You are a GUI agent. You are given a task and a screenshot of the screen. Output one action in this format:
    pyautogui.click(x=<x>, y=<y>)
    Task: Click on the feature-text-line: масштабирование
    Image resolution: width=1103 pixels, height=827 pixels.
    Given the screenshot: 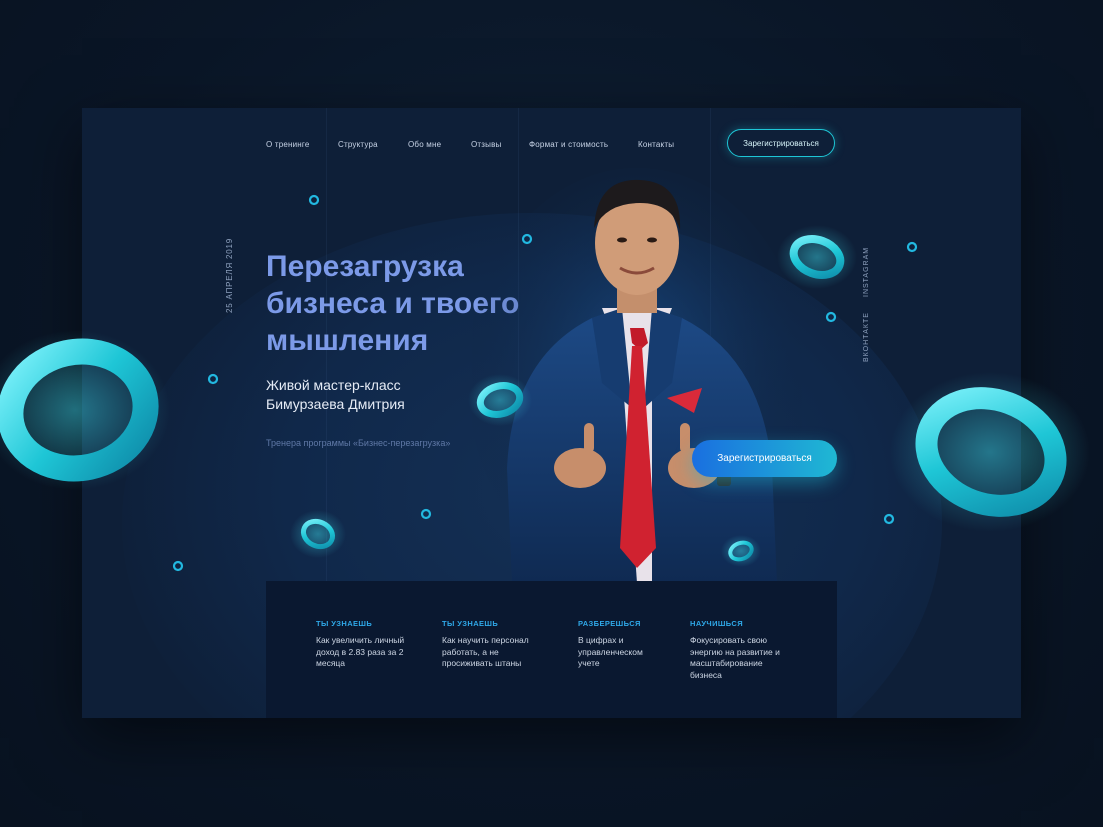 What is the action you would take?
    pyautogui.click(x=726, y=663)
    